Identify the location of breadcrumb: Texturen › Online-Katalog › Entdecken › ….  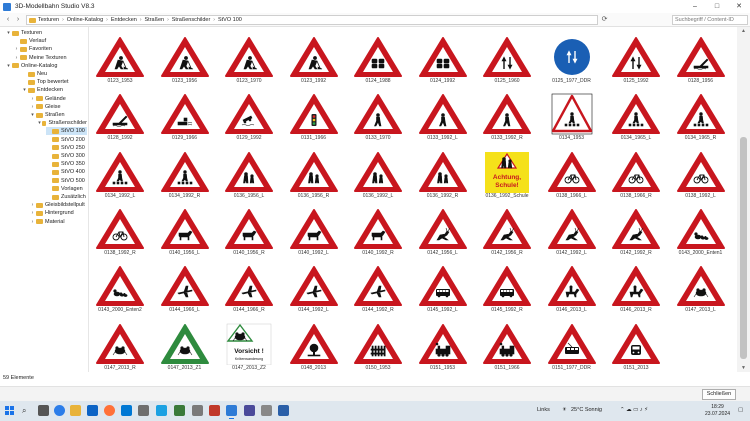
(312, 20).